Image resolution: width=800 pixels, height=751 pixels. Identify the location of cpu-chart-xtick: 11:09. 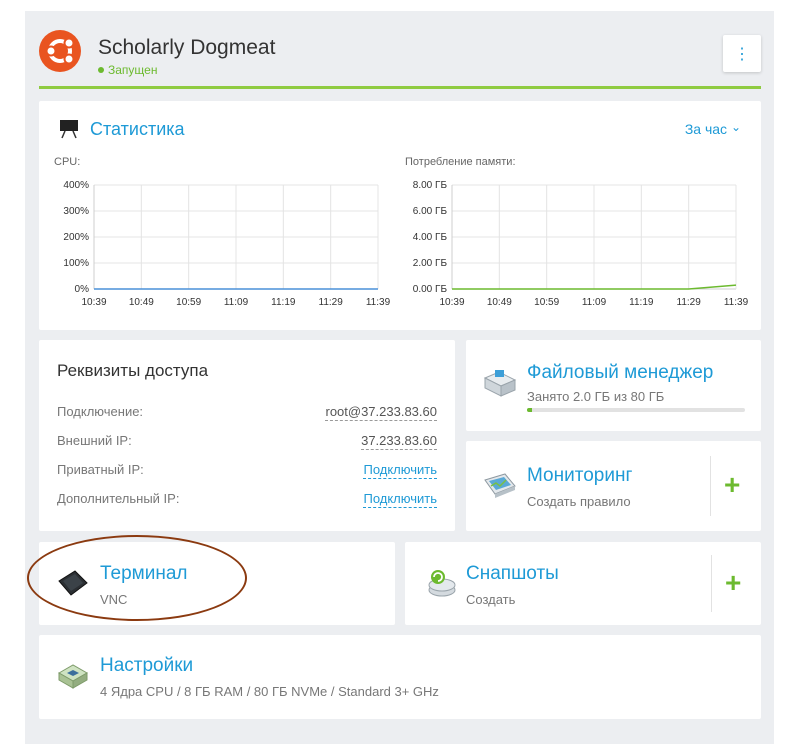
(236, 302).